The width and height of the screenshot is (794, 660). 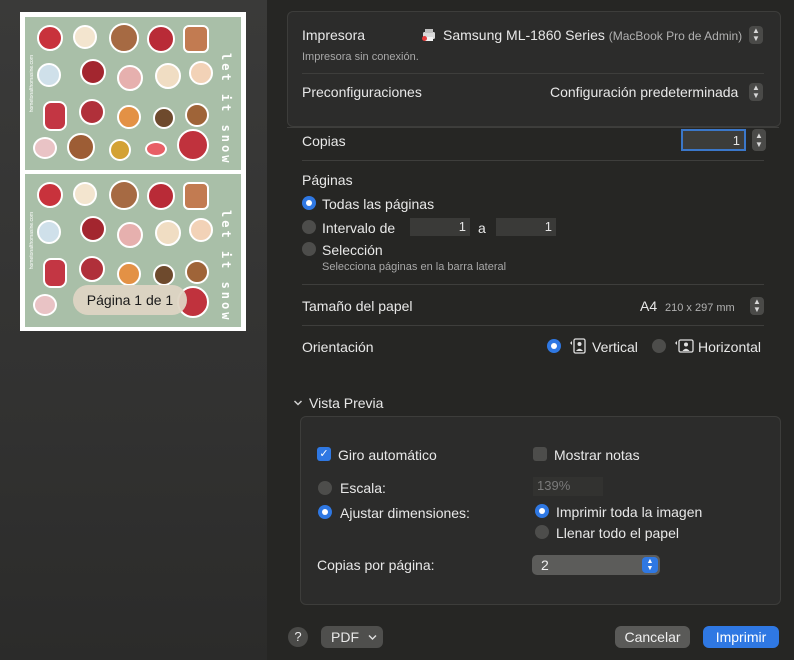 I want to click on printer-label: Impresora, so click(x=334, y=35).